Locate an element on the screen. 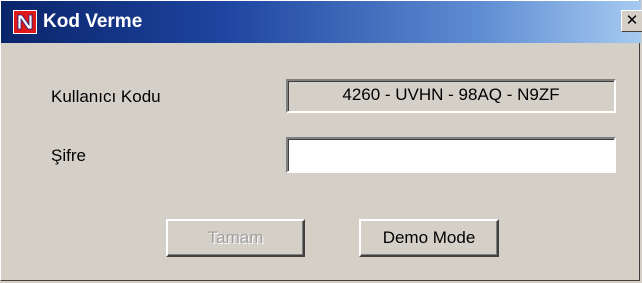 This screenshot has height=283, width=642. password-label: Şifre is located at coordinates (68, 155).